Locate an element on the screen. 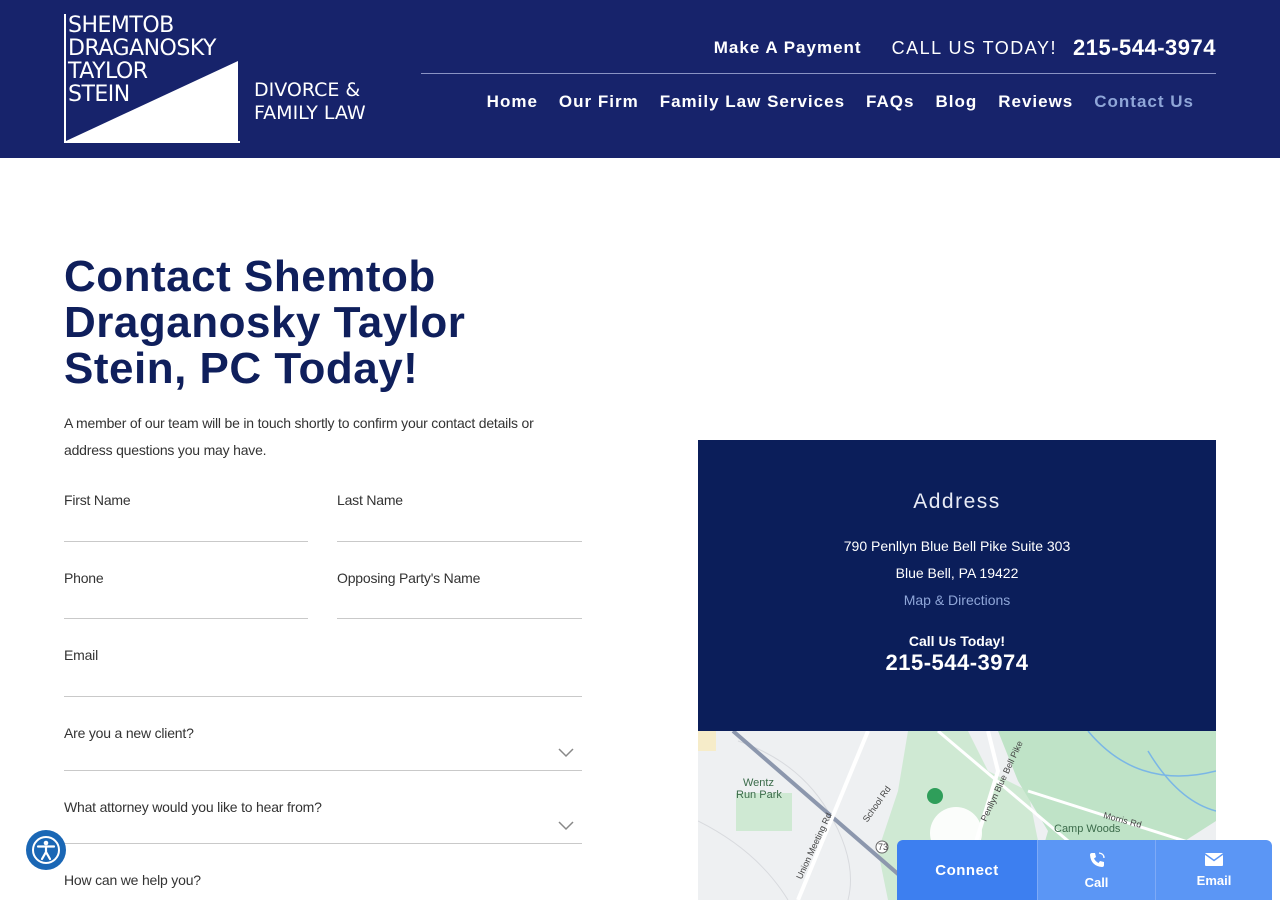 This screenshot has width=1280, height=900. make-payment-link: Make A Payment is located at coordinates (788, 48).